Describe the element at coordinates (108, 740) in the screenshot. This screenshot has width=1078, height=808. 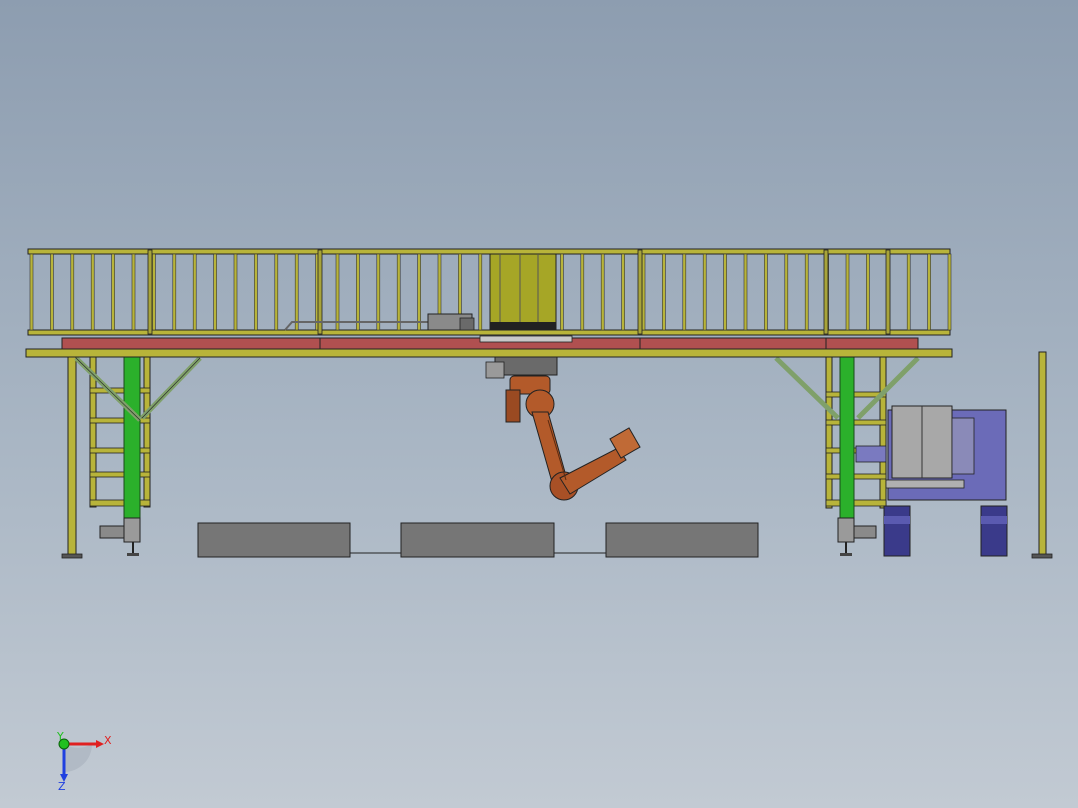
I see `x-axis-label: X` at that location.